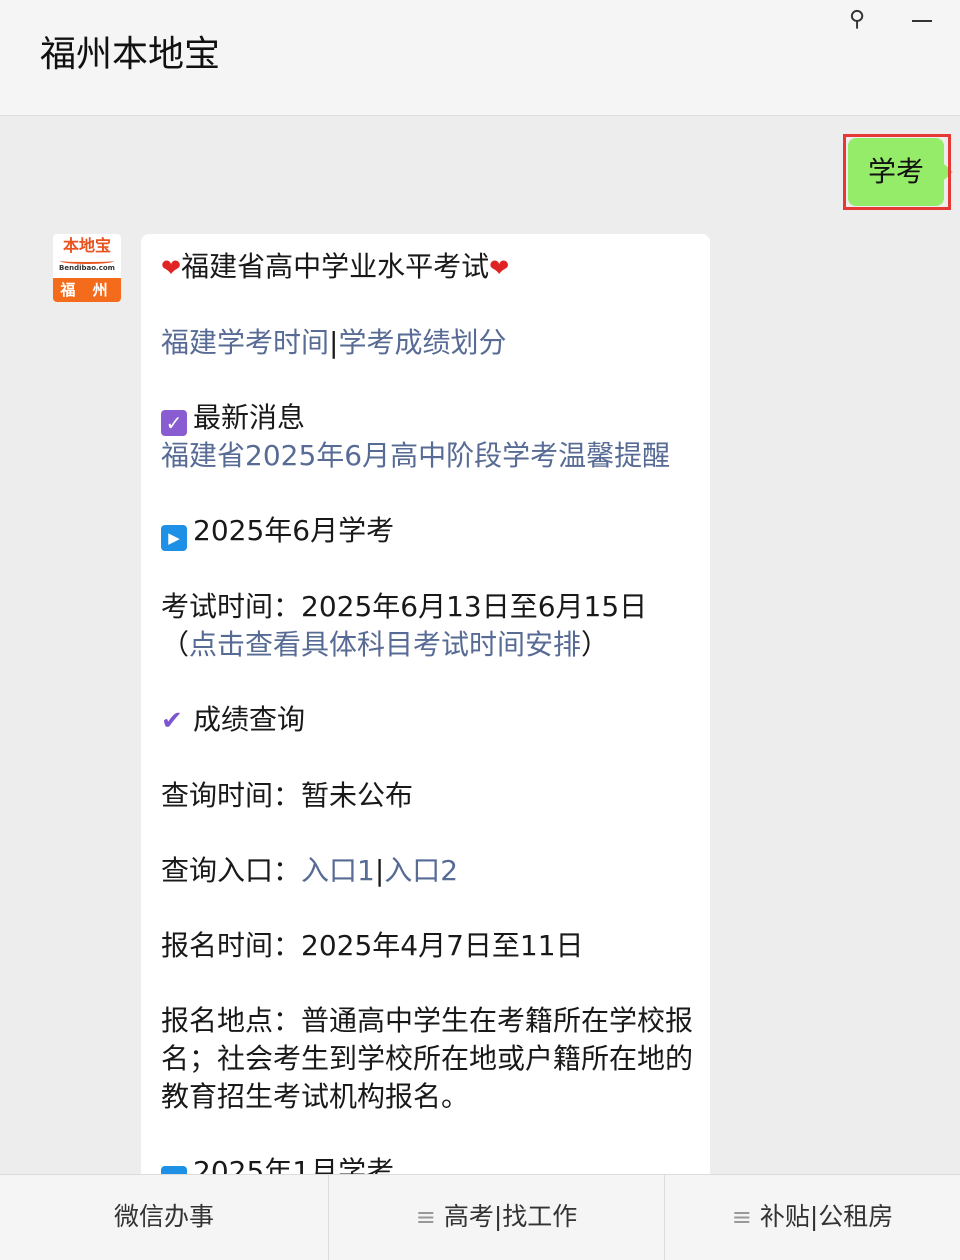 The image size is (960, 1260). I want to click on query-entry: 查询入口：入口1|入口2, so click(427, 871).